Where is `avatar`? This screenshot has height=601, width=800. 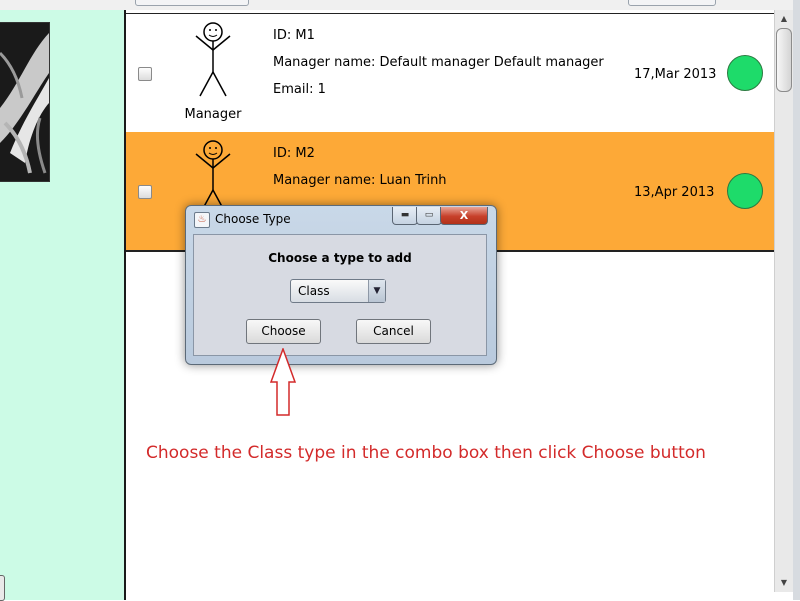
avatar is located at coordinates (25, 102).